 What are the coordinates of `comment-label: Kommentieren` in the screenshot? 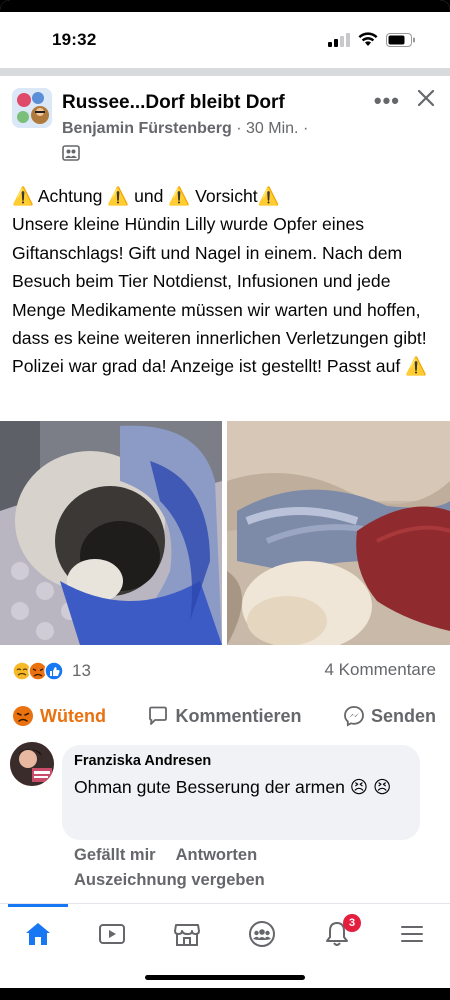 It's located at (238, 715).